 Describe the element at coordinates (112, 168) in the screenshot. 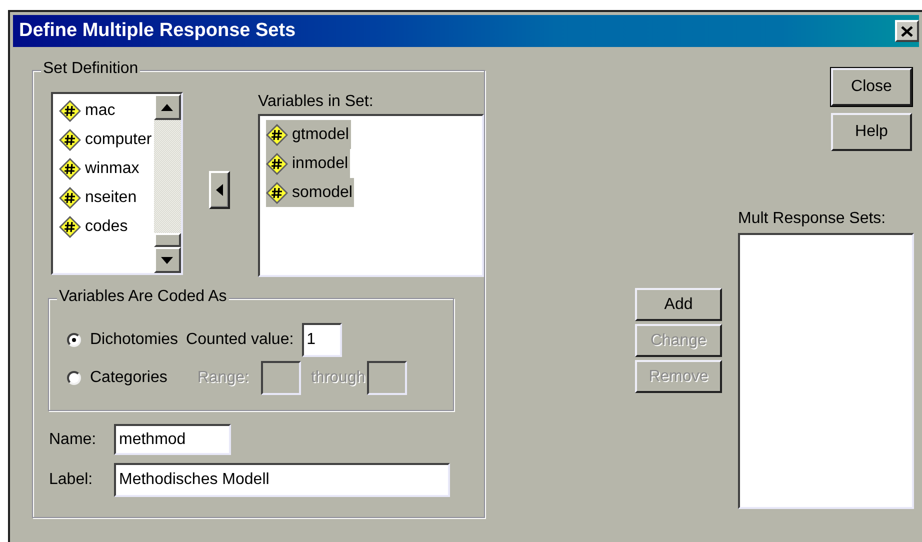

I see `variable-name: winmax` at that location.